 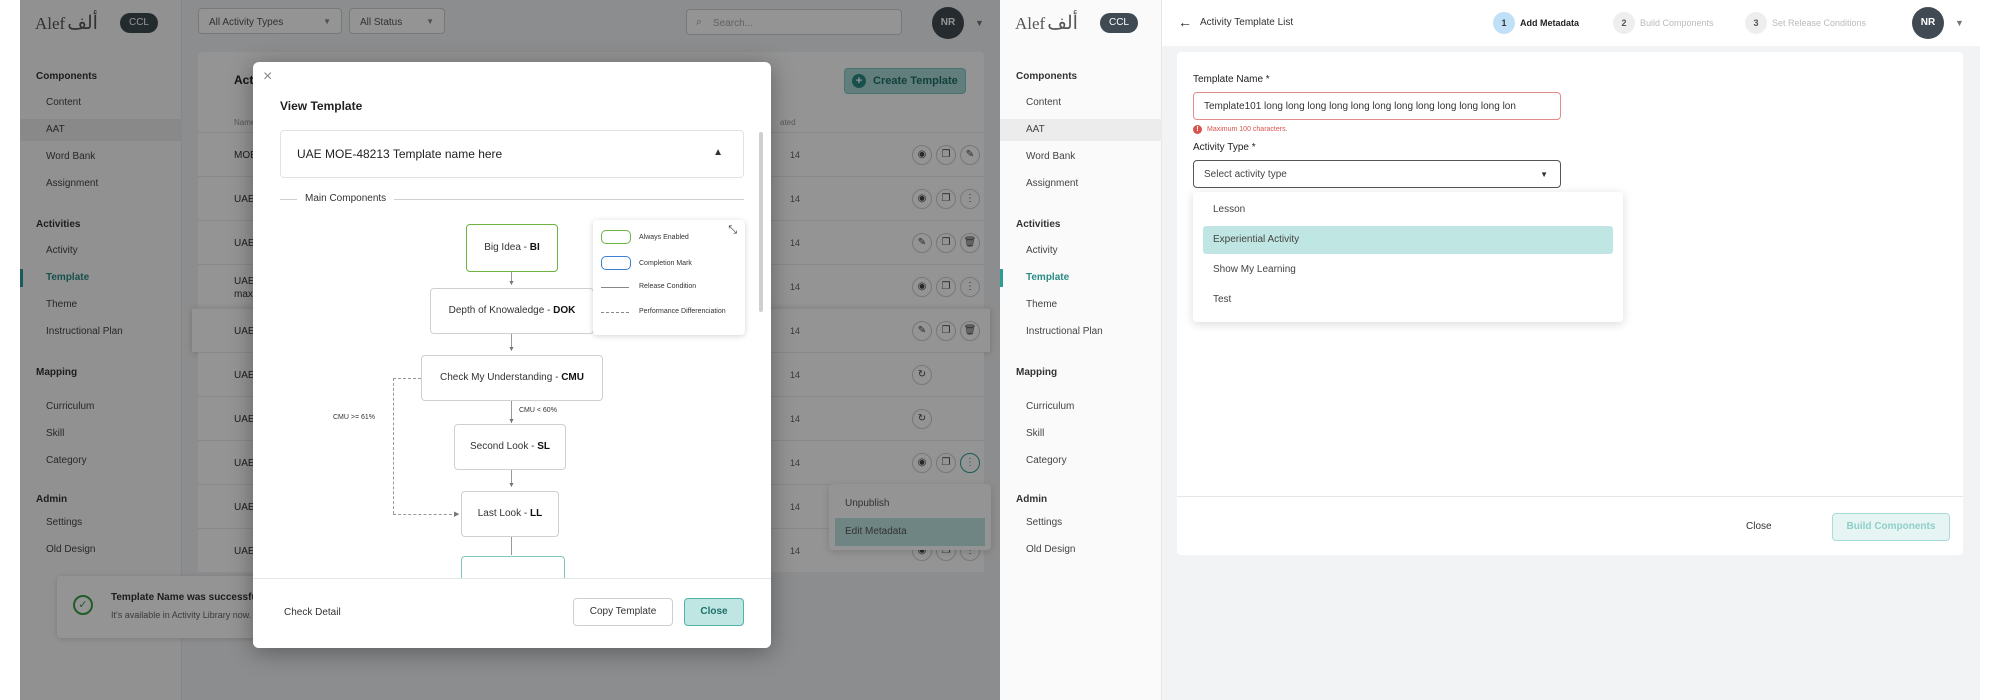 I want to click on sidebar-item-settings: Settings, so click(x=1081, y=523).